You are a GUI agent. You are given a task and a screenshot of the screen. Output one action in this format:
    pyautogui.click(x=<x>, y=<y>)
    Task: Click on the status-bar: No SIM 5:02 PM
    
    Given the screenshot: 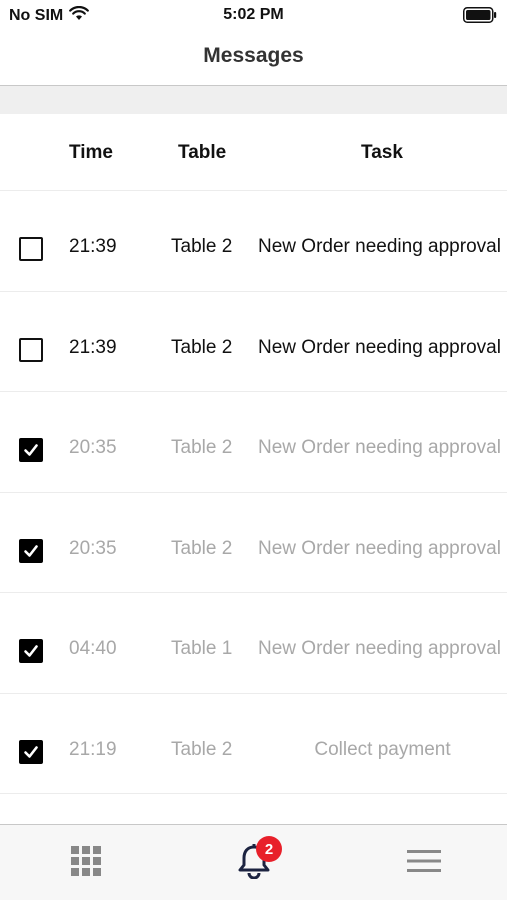 What is the action you would take?
    pyautogui.click(x=253, y=15)
    